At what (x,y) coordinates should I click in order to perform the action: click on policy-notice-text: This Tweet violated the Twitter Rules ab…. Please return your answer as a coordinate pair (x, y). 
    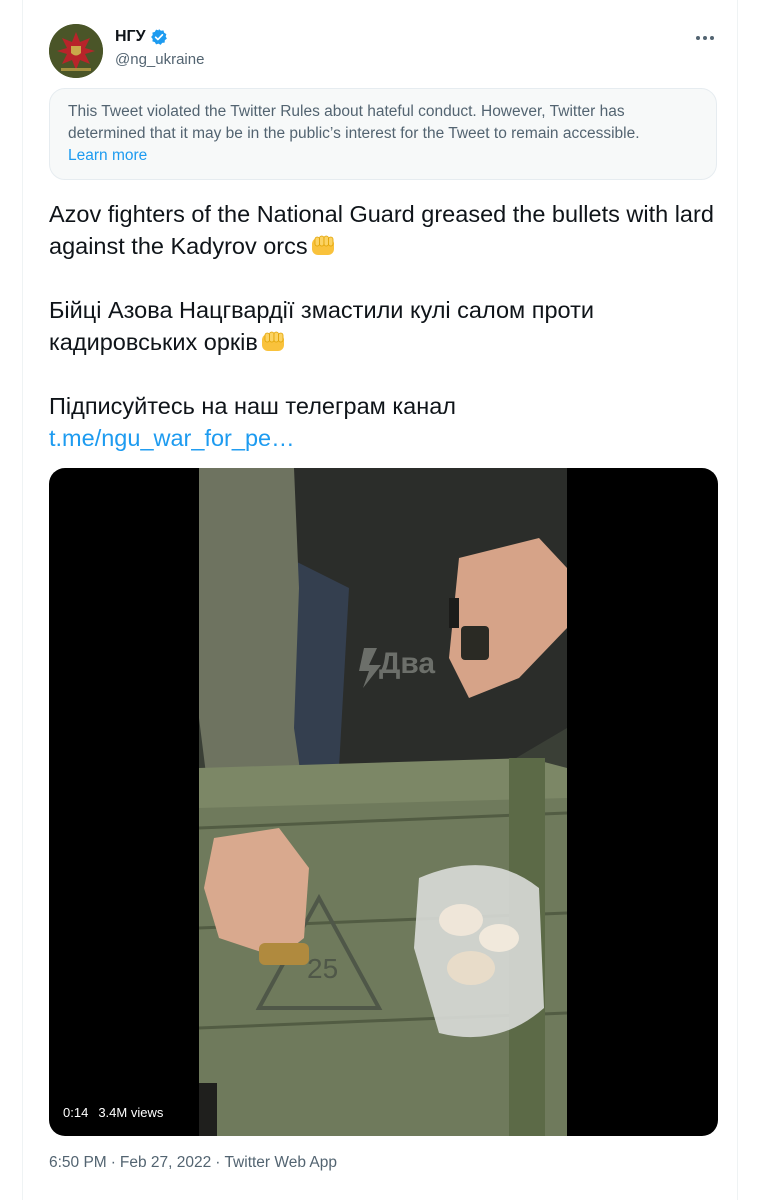
    Looking at the image, I should click on (354, 122).